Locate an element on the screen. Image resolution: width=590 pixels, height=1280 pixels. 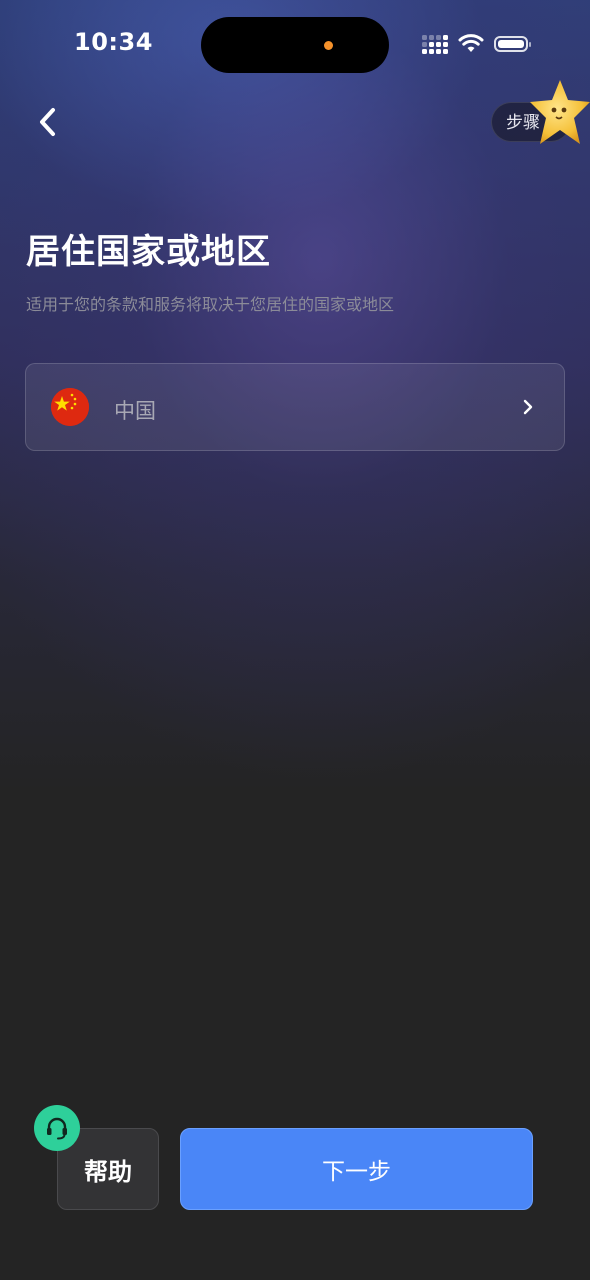
dynamic-island is located at coordinates (295, 45).